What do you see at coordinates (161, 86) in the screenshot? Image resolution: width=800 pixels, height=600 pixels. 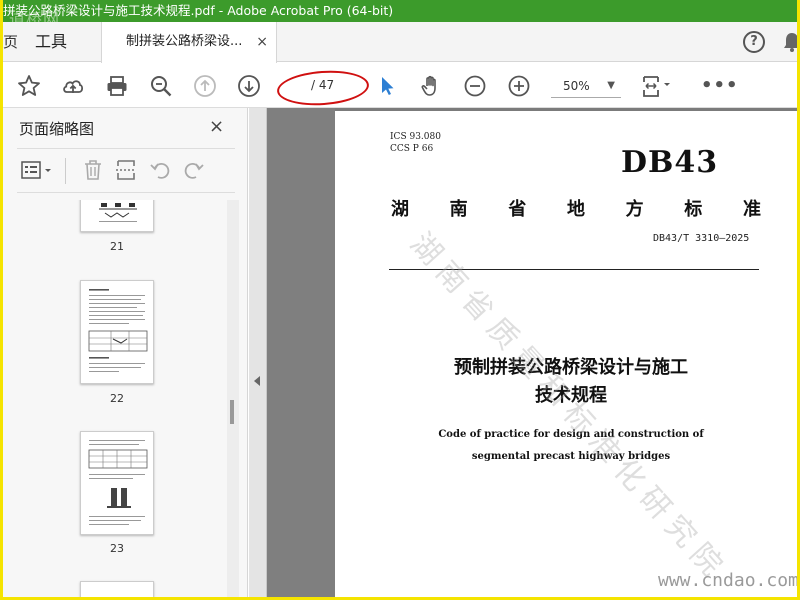 I see `zoom-search-icon` at bounding box center [161, 86].